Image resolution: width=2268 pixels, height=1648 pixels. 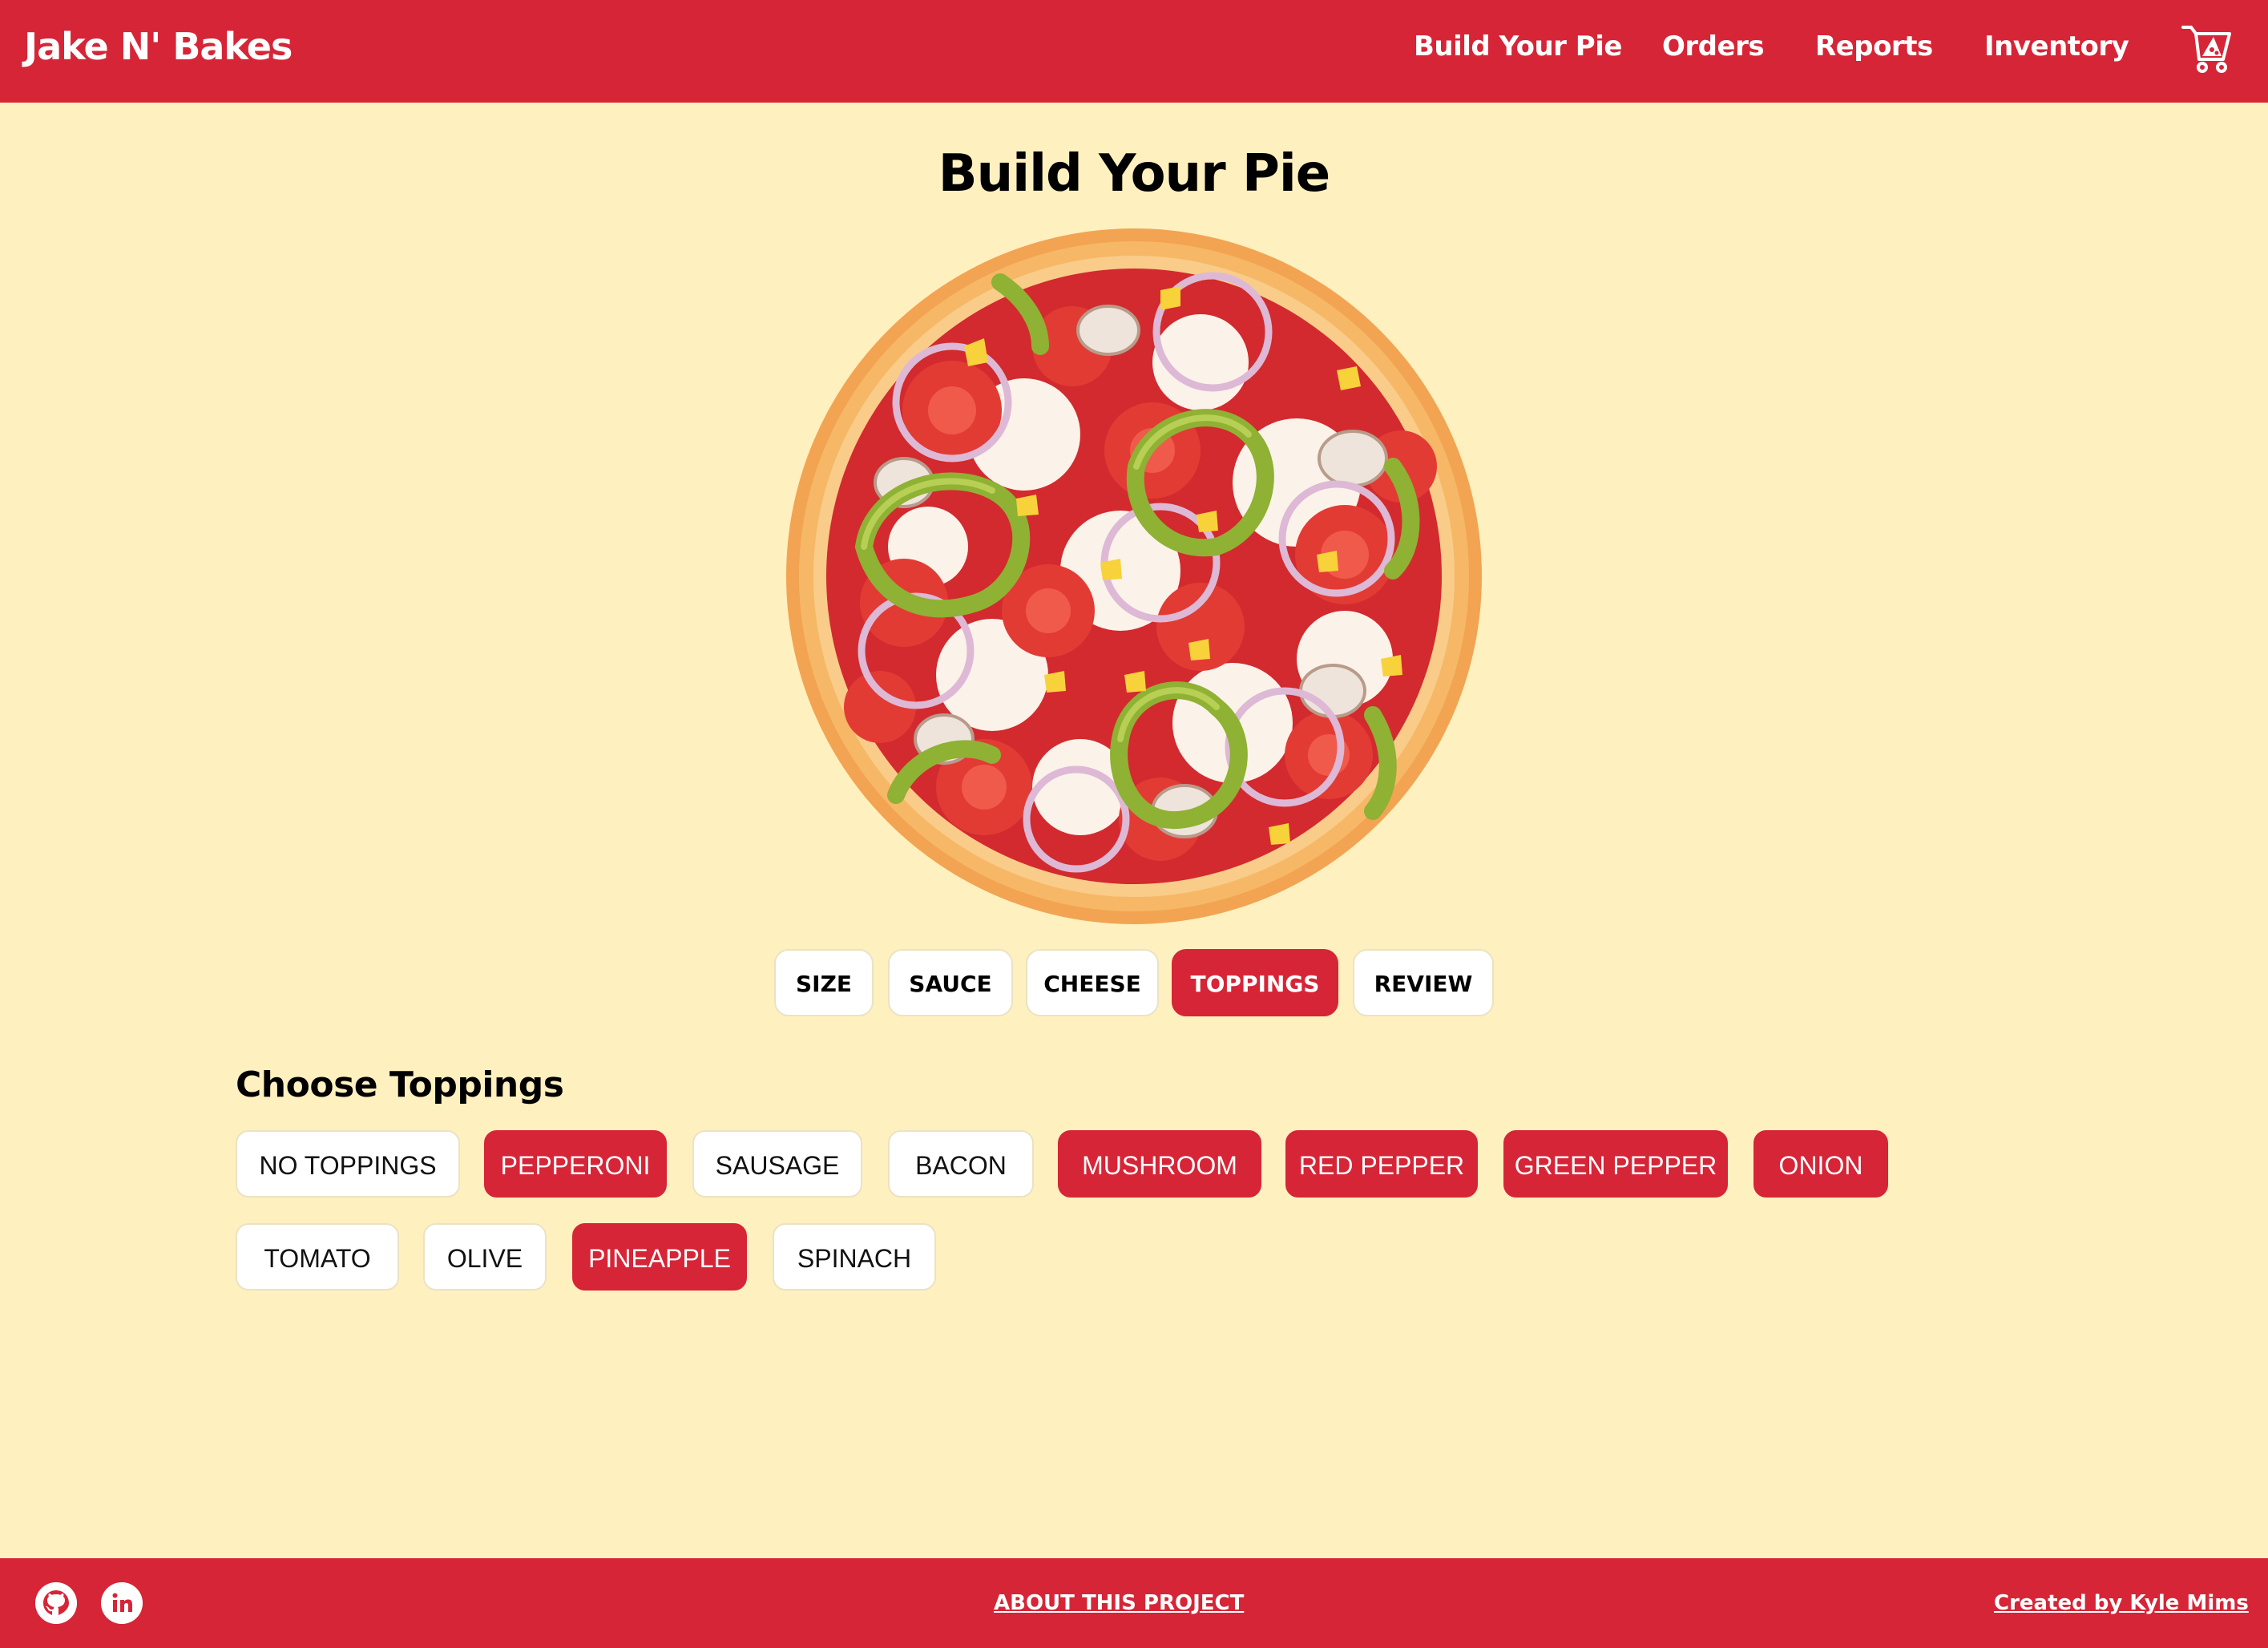 I want to click on topping-tomato: TOMATO, so click(x=317, y=1257).